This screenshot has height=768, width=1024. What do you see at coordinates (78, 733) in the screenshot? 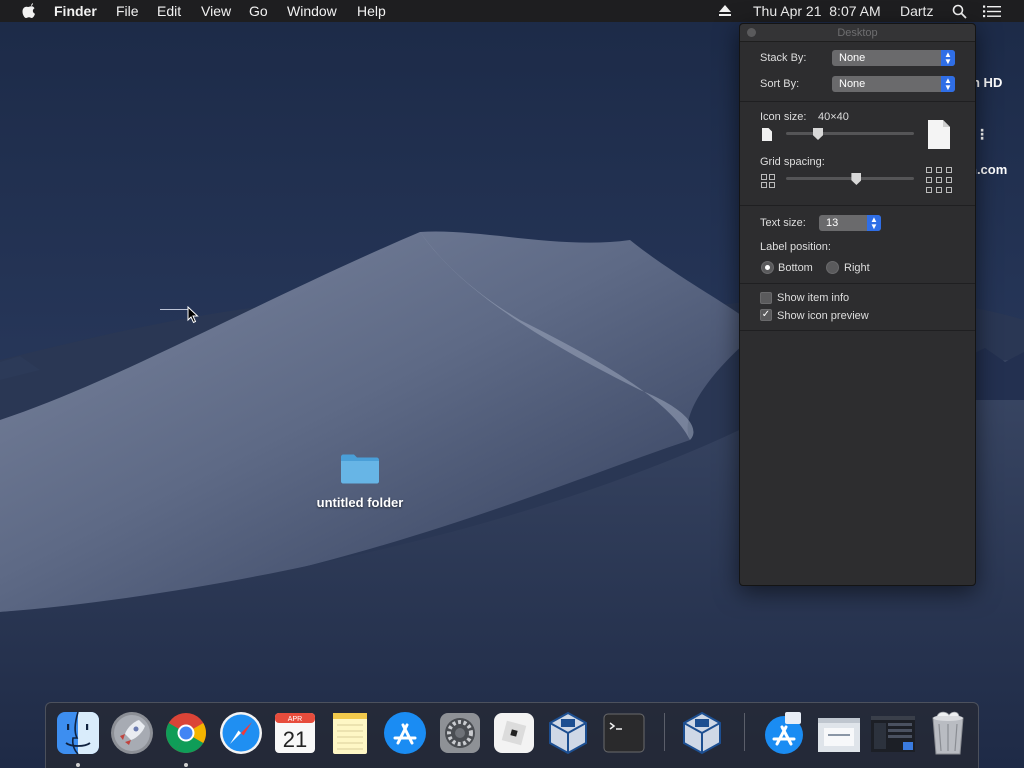
I see `finder-icon` at bounding box center [78, 733].